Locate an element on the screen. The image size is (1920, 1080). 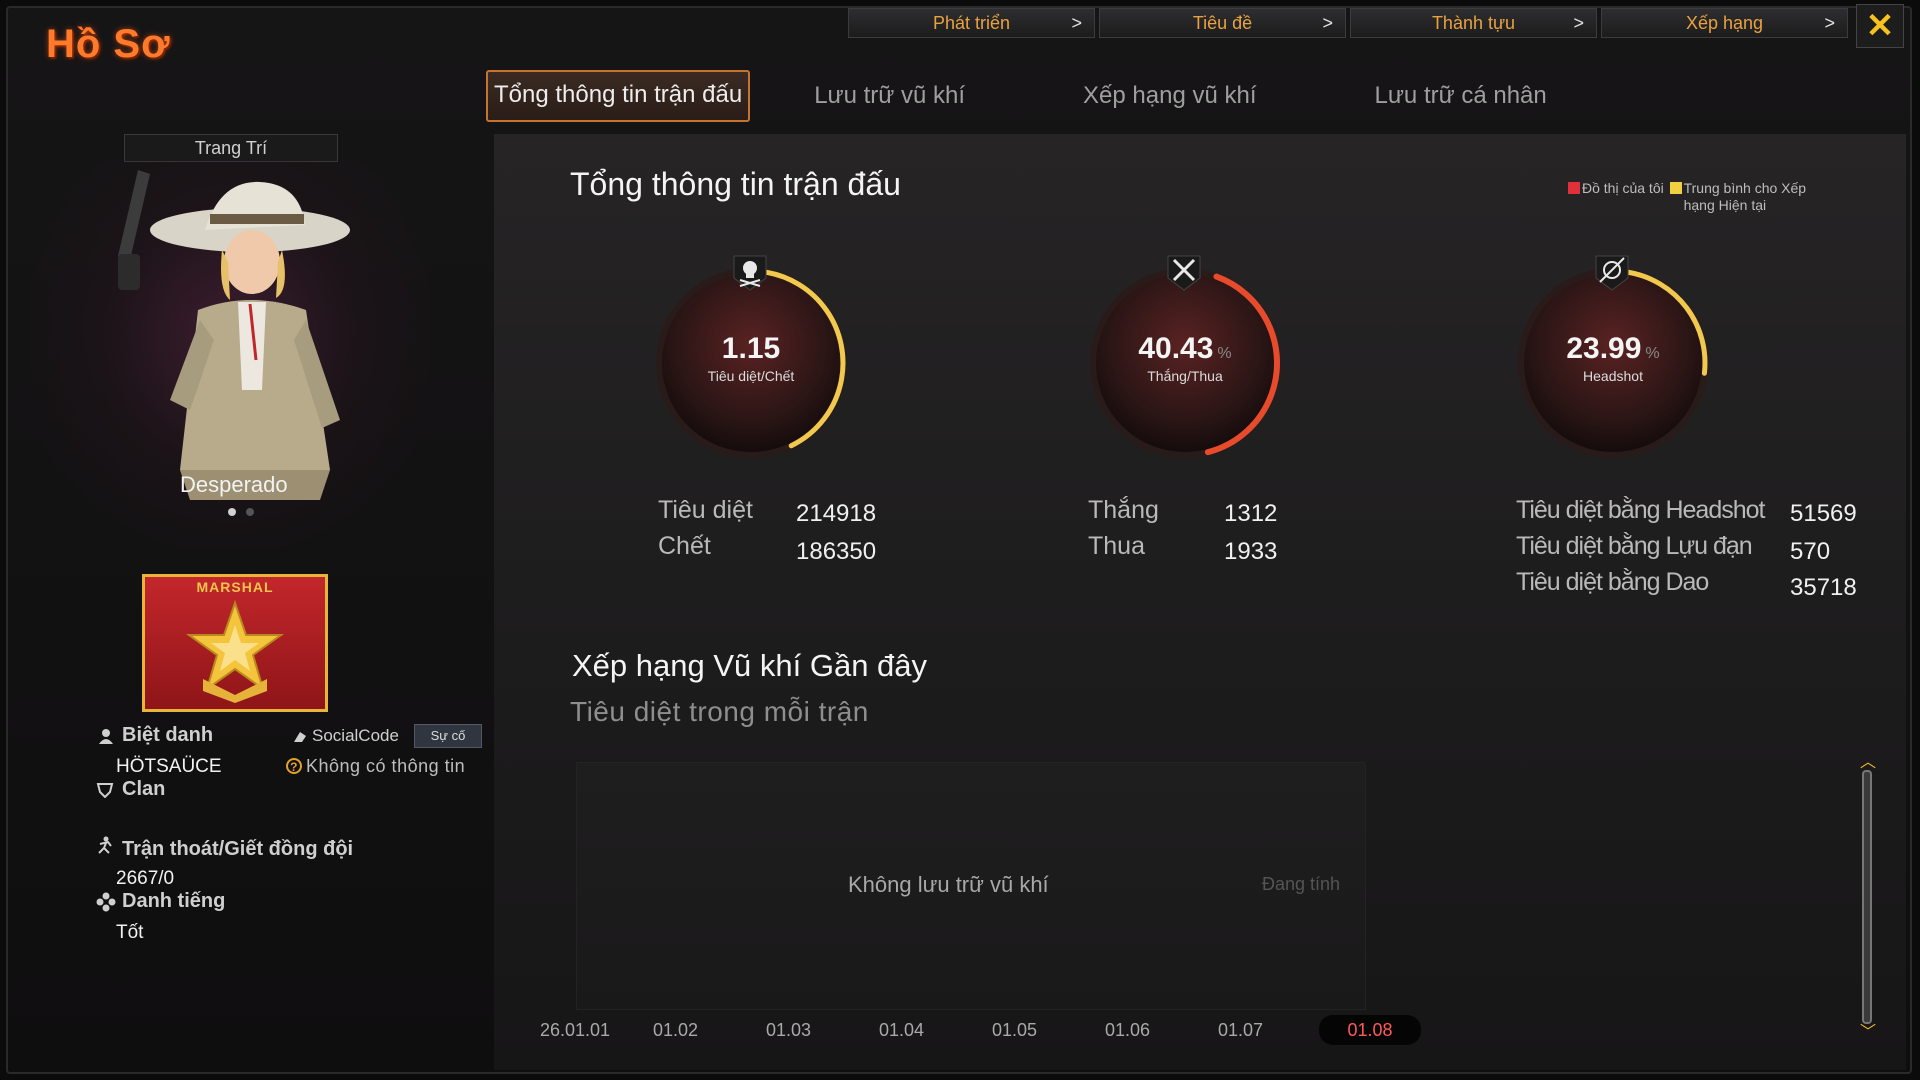
date-tick: 01.06 is located at coordinates (1161, 1032).